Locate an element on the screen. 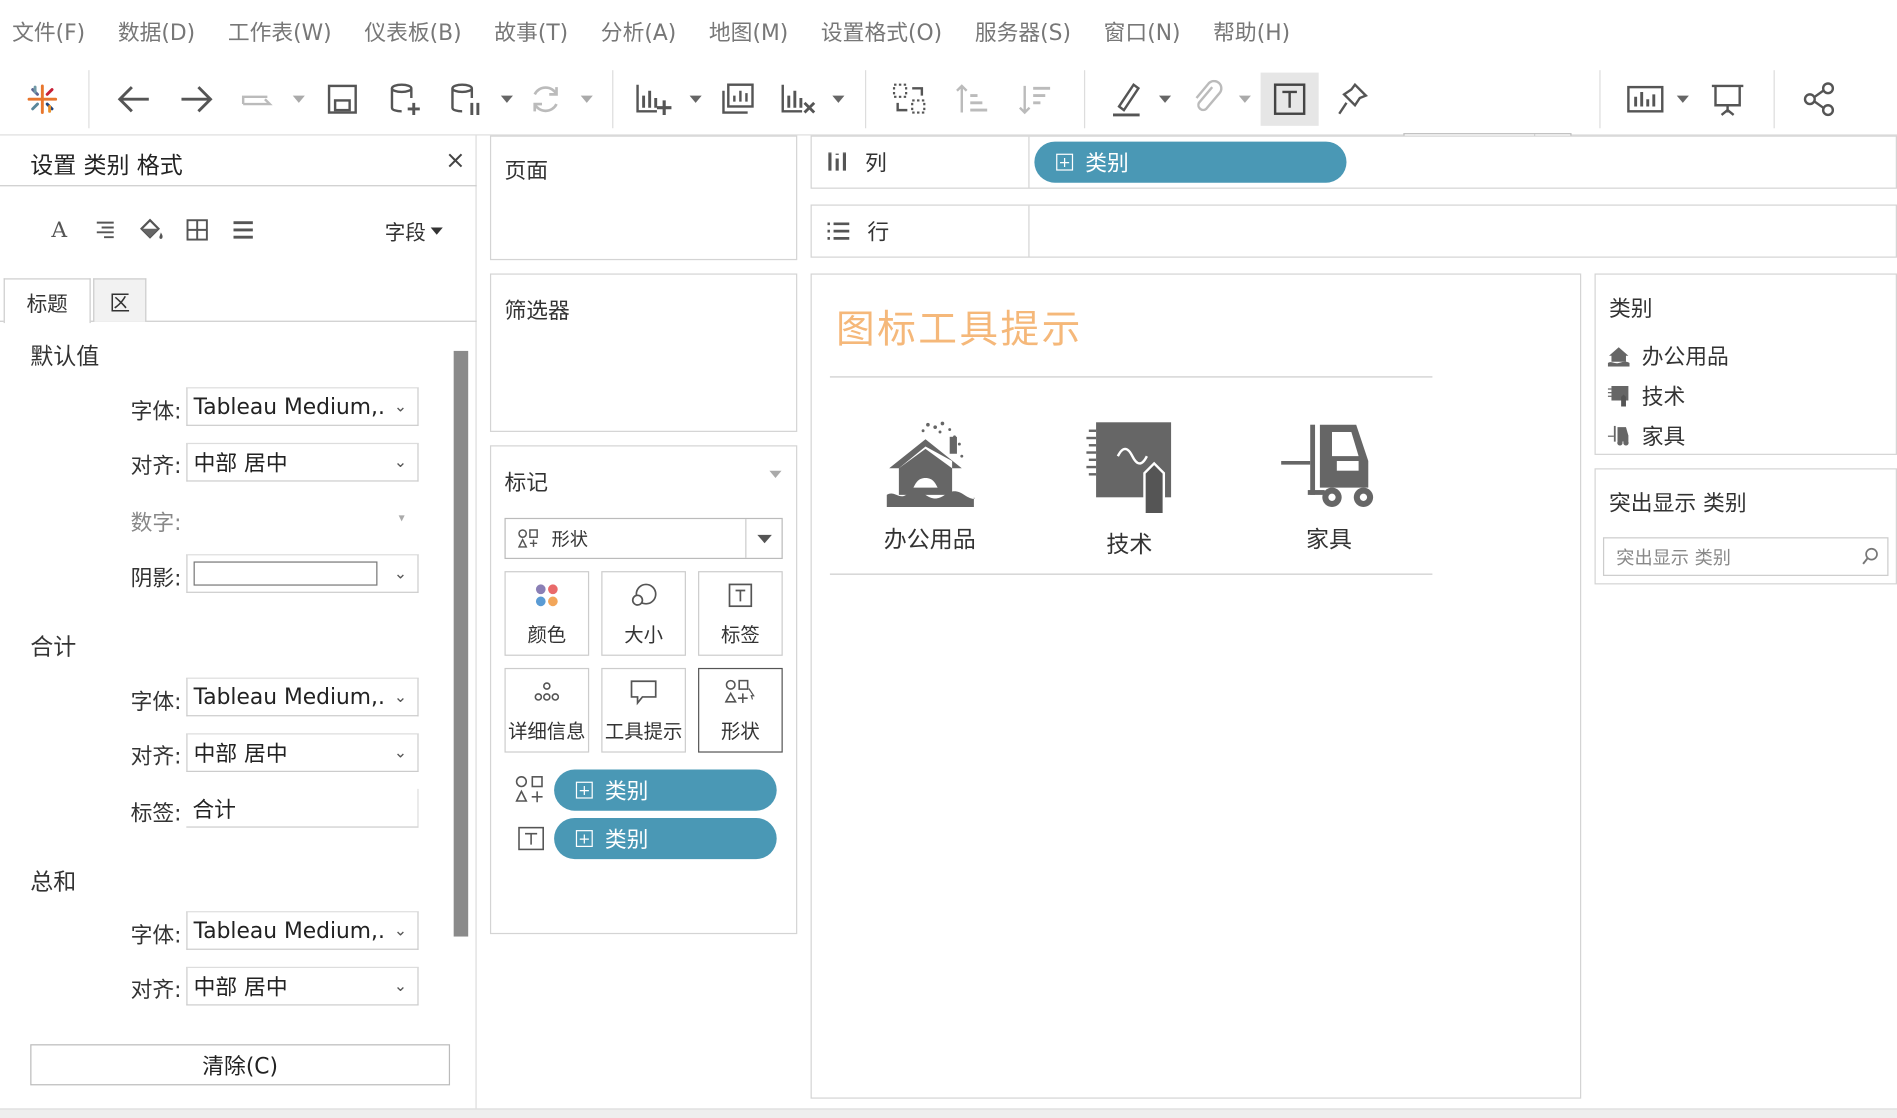 This screenshot has height=1118, width=1897. pause-update-icon is located at coordinates (465, 99).